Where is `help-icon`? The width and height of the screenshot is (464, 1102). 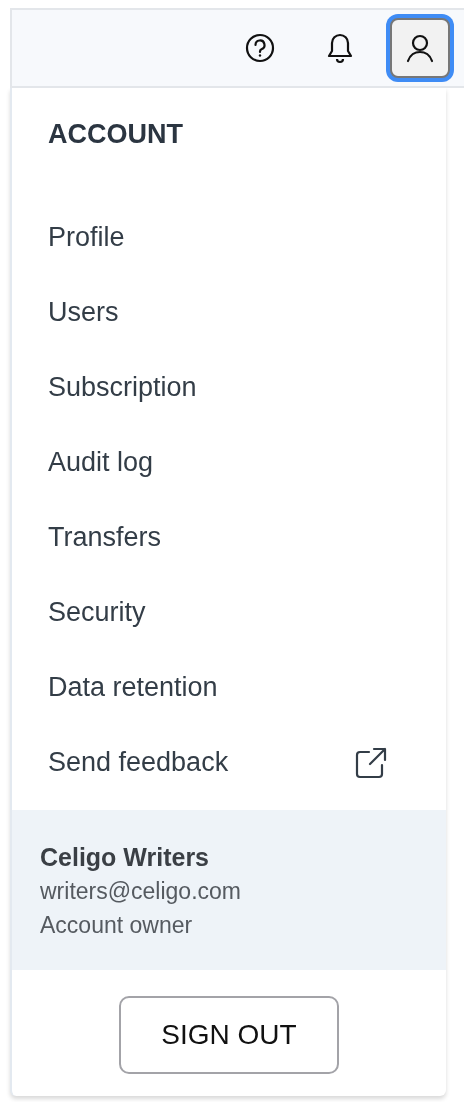 help-icon is located at coordinates (260, 48).